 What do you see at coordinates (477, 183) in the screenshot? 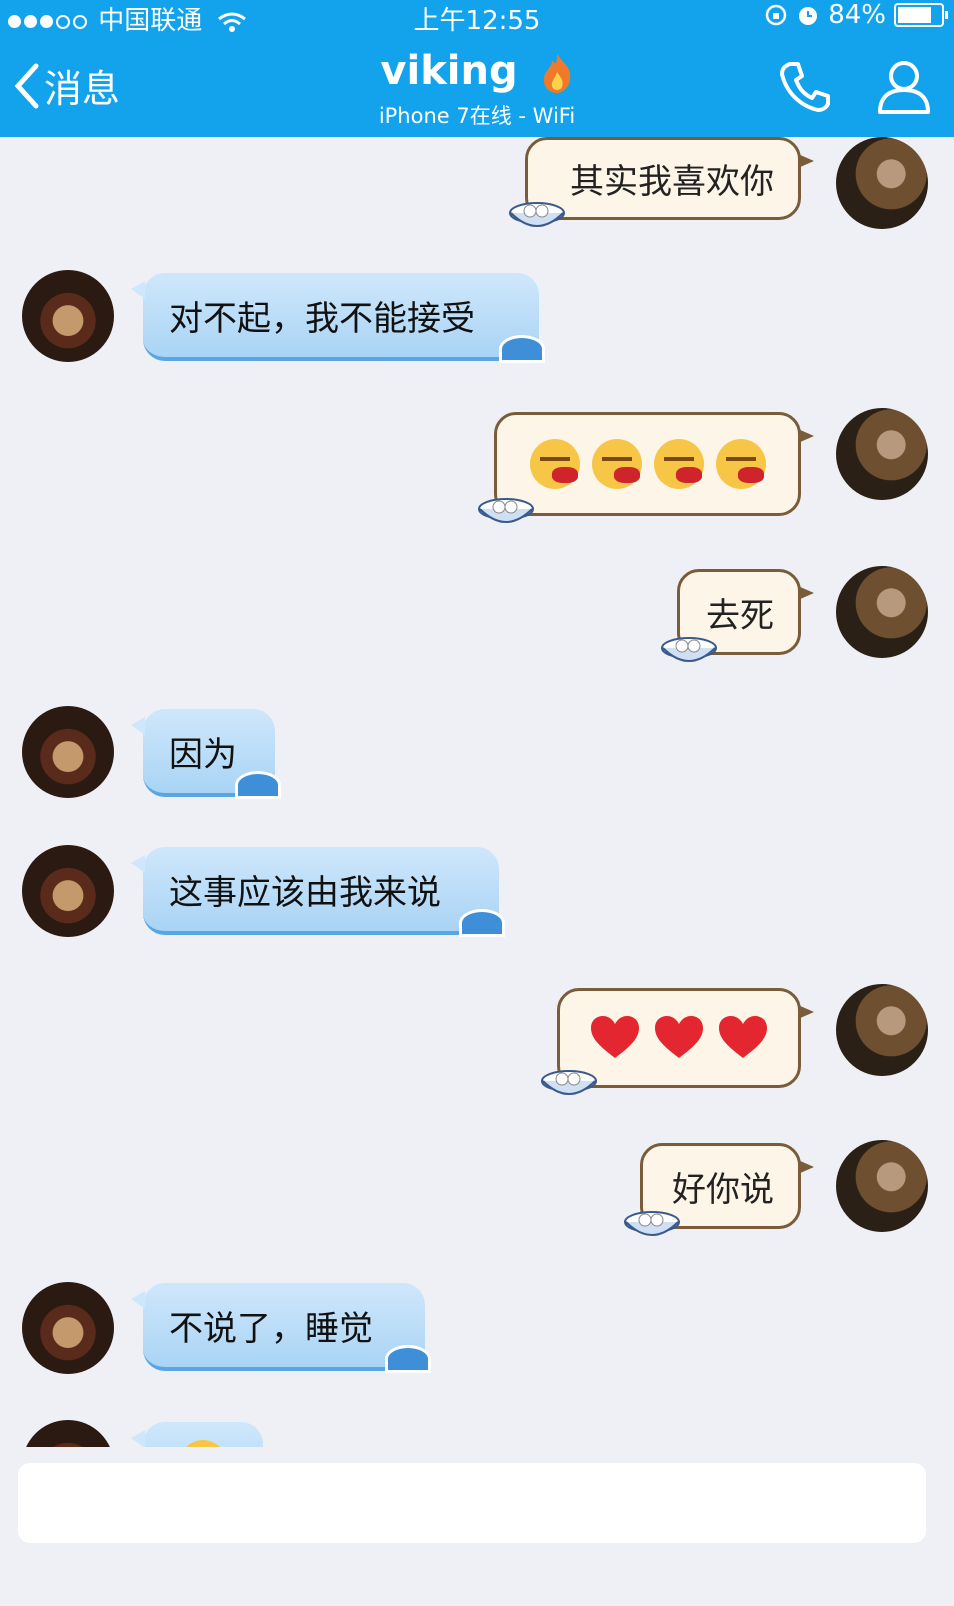
I see `message-row: 其实我喜欢你` at bounding box center [477, 183].